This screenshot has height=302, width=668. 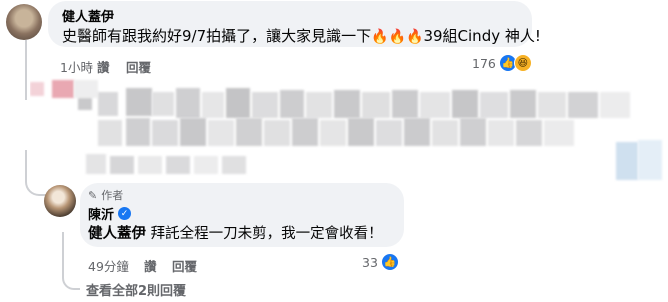 I want to click on author-tag: ✎ 作者, so click(x=106, y=195).